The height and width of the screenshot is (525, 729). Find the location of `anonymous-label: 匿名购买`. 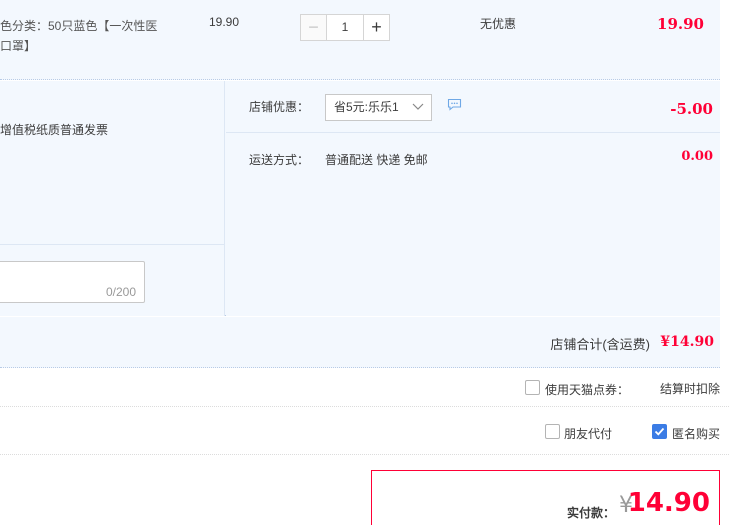

anonymous-label: 匿名购买 is located at coordinates (696, 434).